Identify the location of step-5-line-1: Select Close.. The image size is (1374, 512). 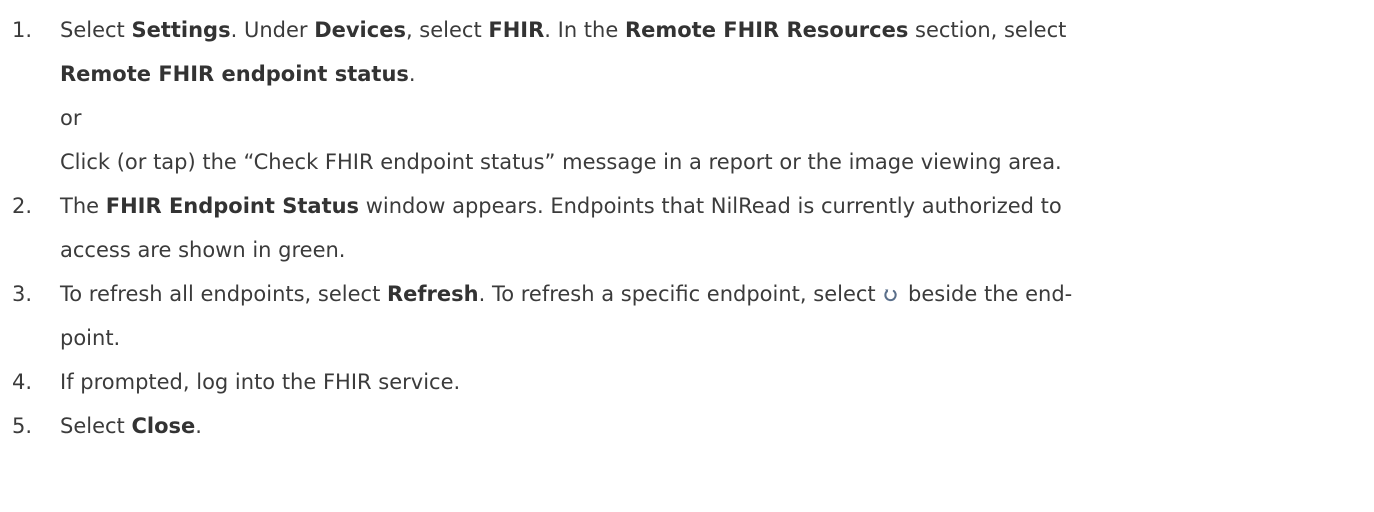
(131, 426).